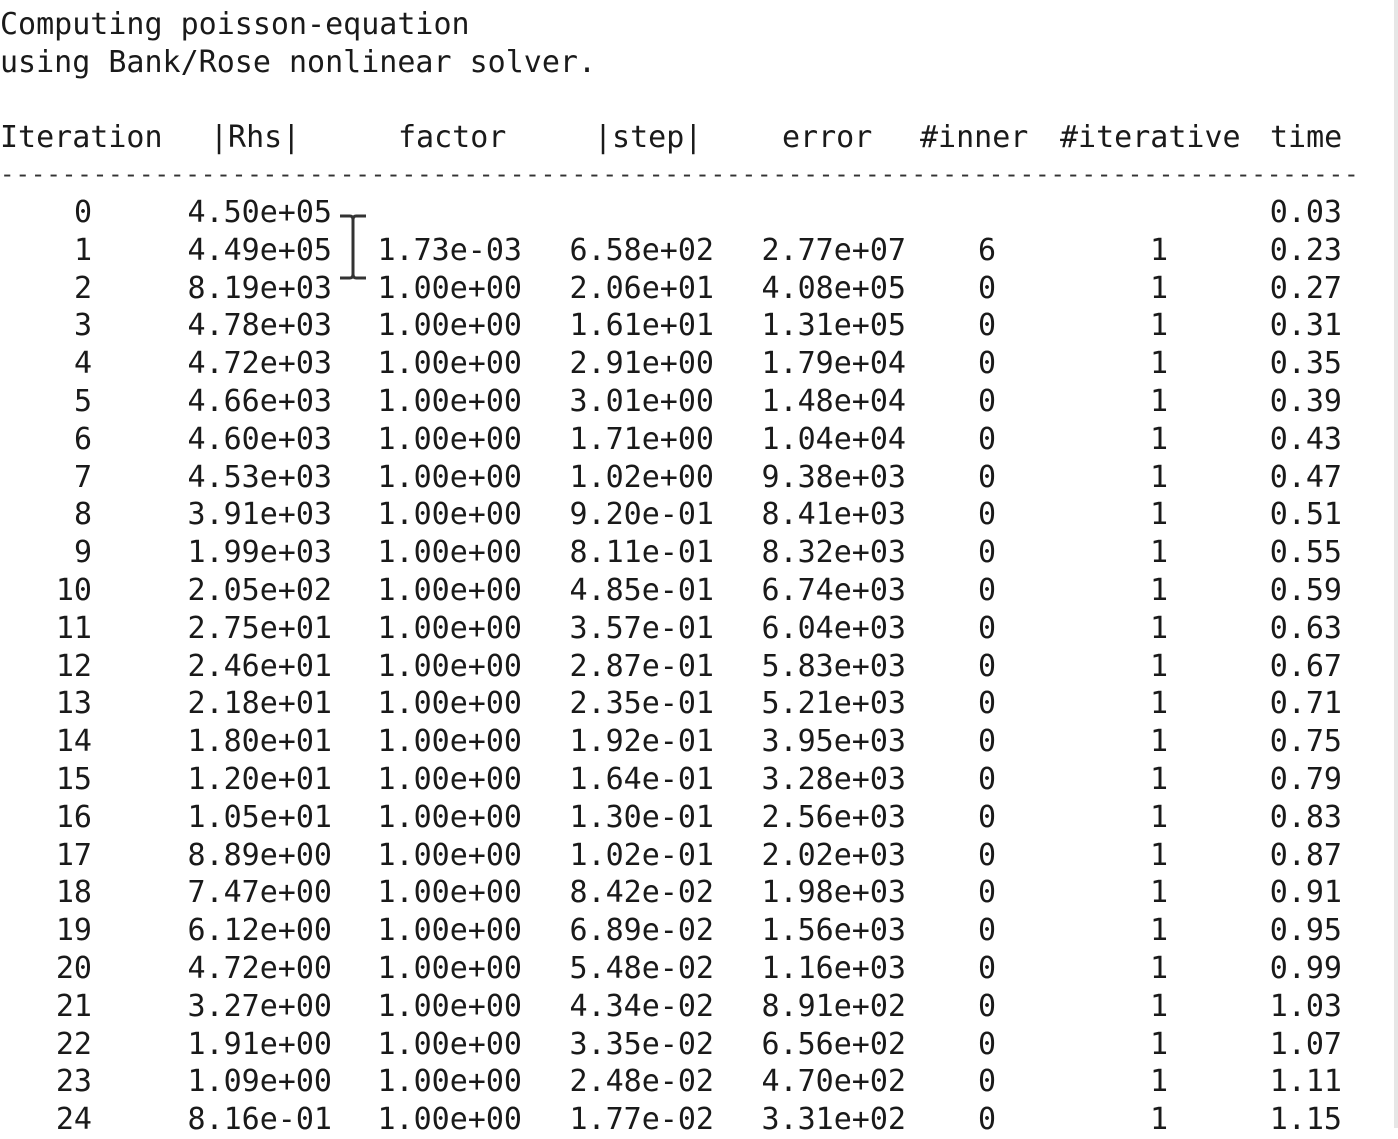 Image resolution: width=1398 pixels, height=1139 pixels. What do you see at coordinates (974, 137) in the screenshot?
I see `header-inner: #inner` at bounding box center [974, 137].